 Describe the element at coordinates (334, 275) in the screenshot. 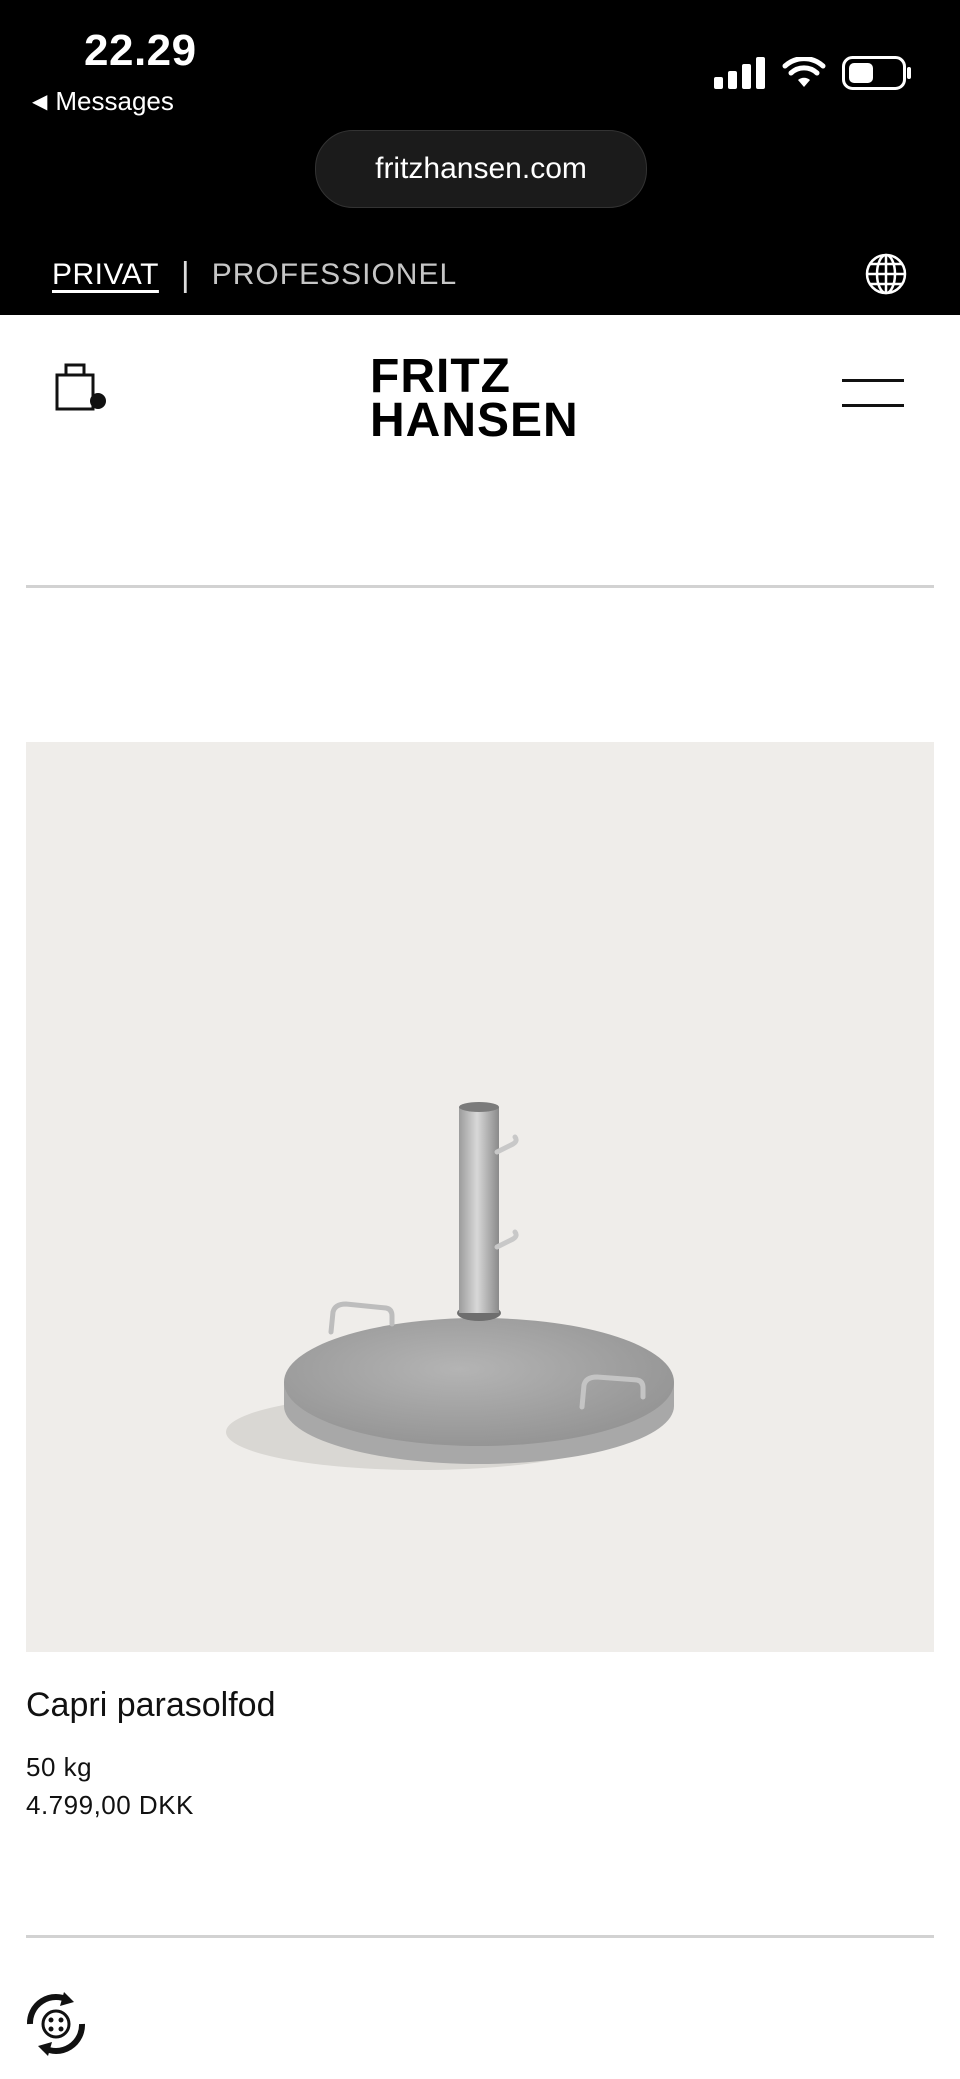

I see `professionel-link: PROFESSIONEL` at that location.